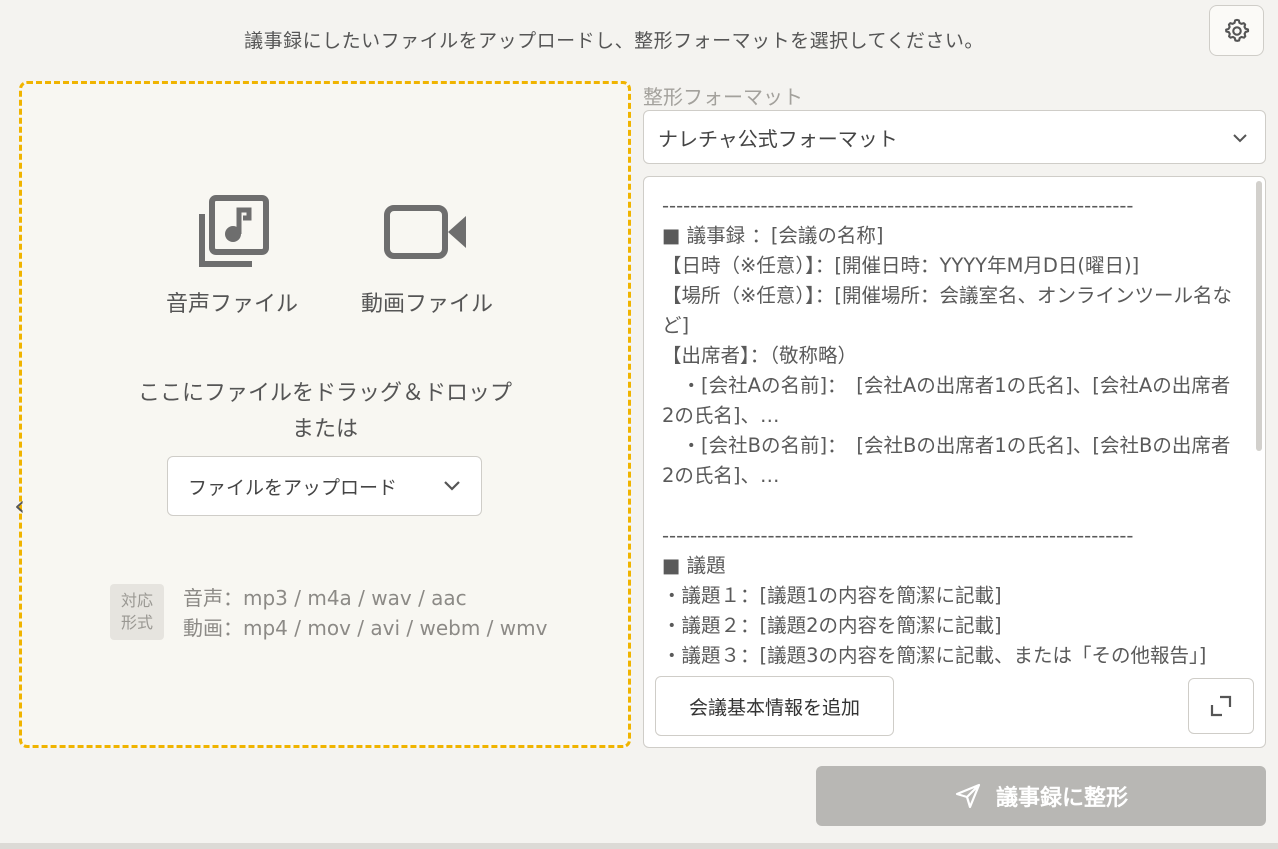 The width and height of the screenshot is (1278, 849). I want to click on upload-file-button: ファイルをアップロード, so click(324, 486).